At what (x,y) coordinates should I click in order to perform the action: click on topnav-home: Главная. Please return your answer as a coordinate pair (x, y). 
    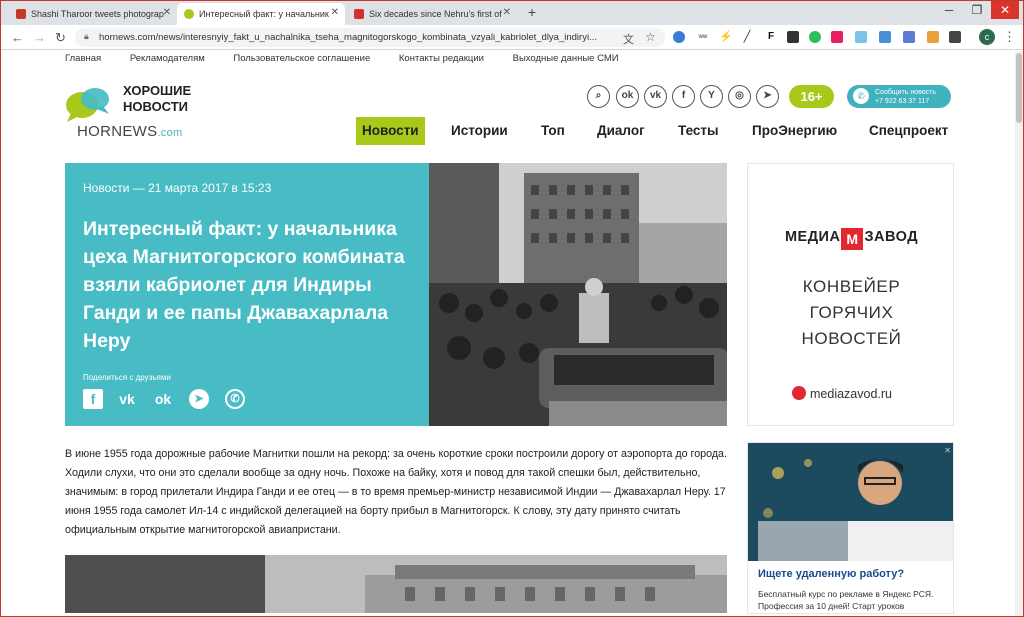
    Looking at the image, I should click on (83, 58).